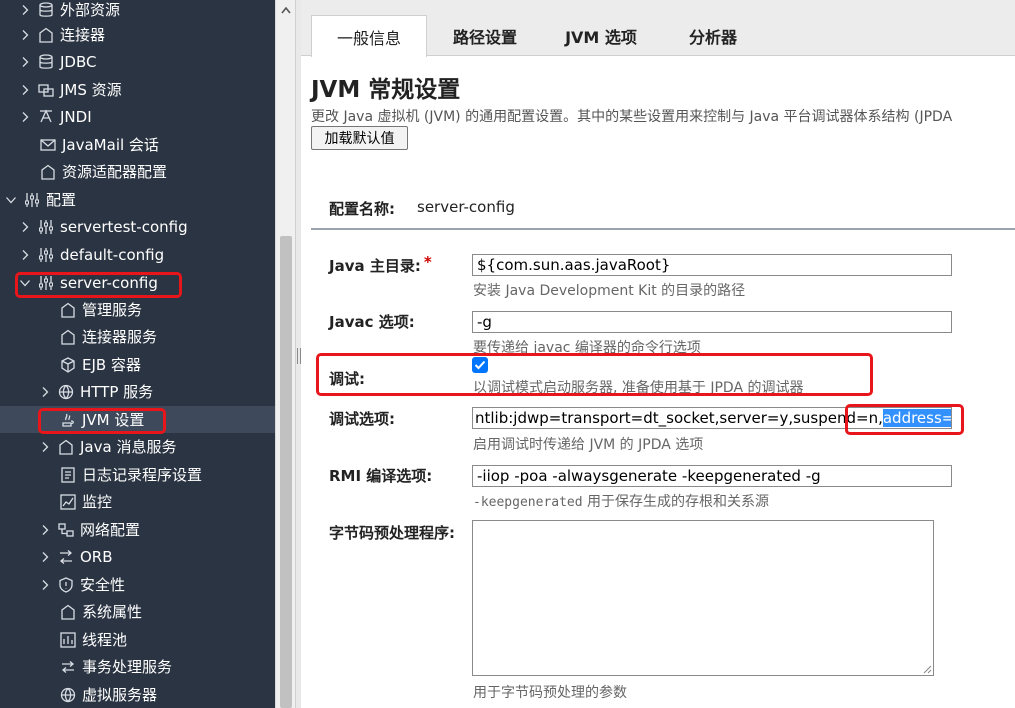 The height and width of the screenshot is (708, 1015). Describe the element at coordinates (137, 199) in the screenshot. I see `sidebar-item: 配置` at that location.